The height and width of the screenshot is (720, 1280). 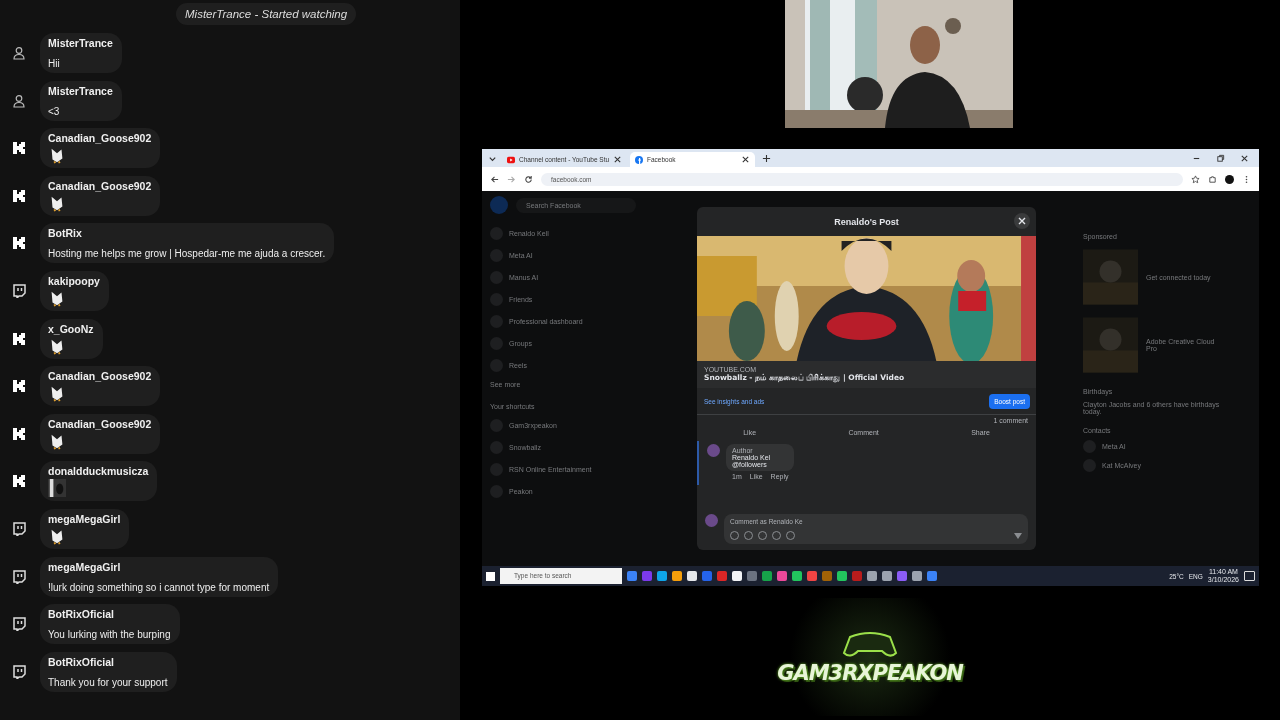 I want to click on message-text: Hosting me helps me grow | Hospedar-me me ajuda a crescer., so click(x=187, y=254).